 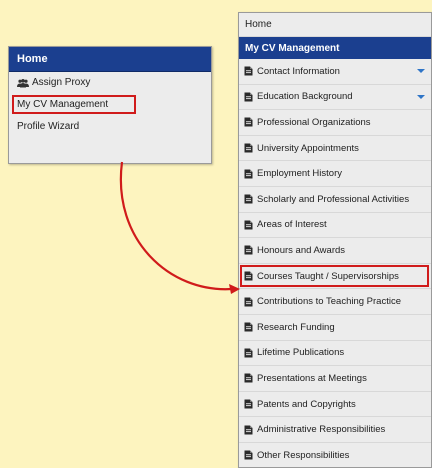 I want to click on cv-section-item: Contact Information, so click(x=335, y=72).